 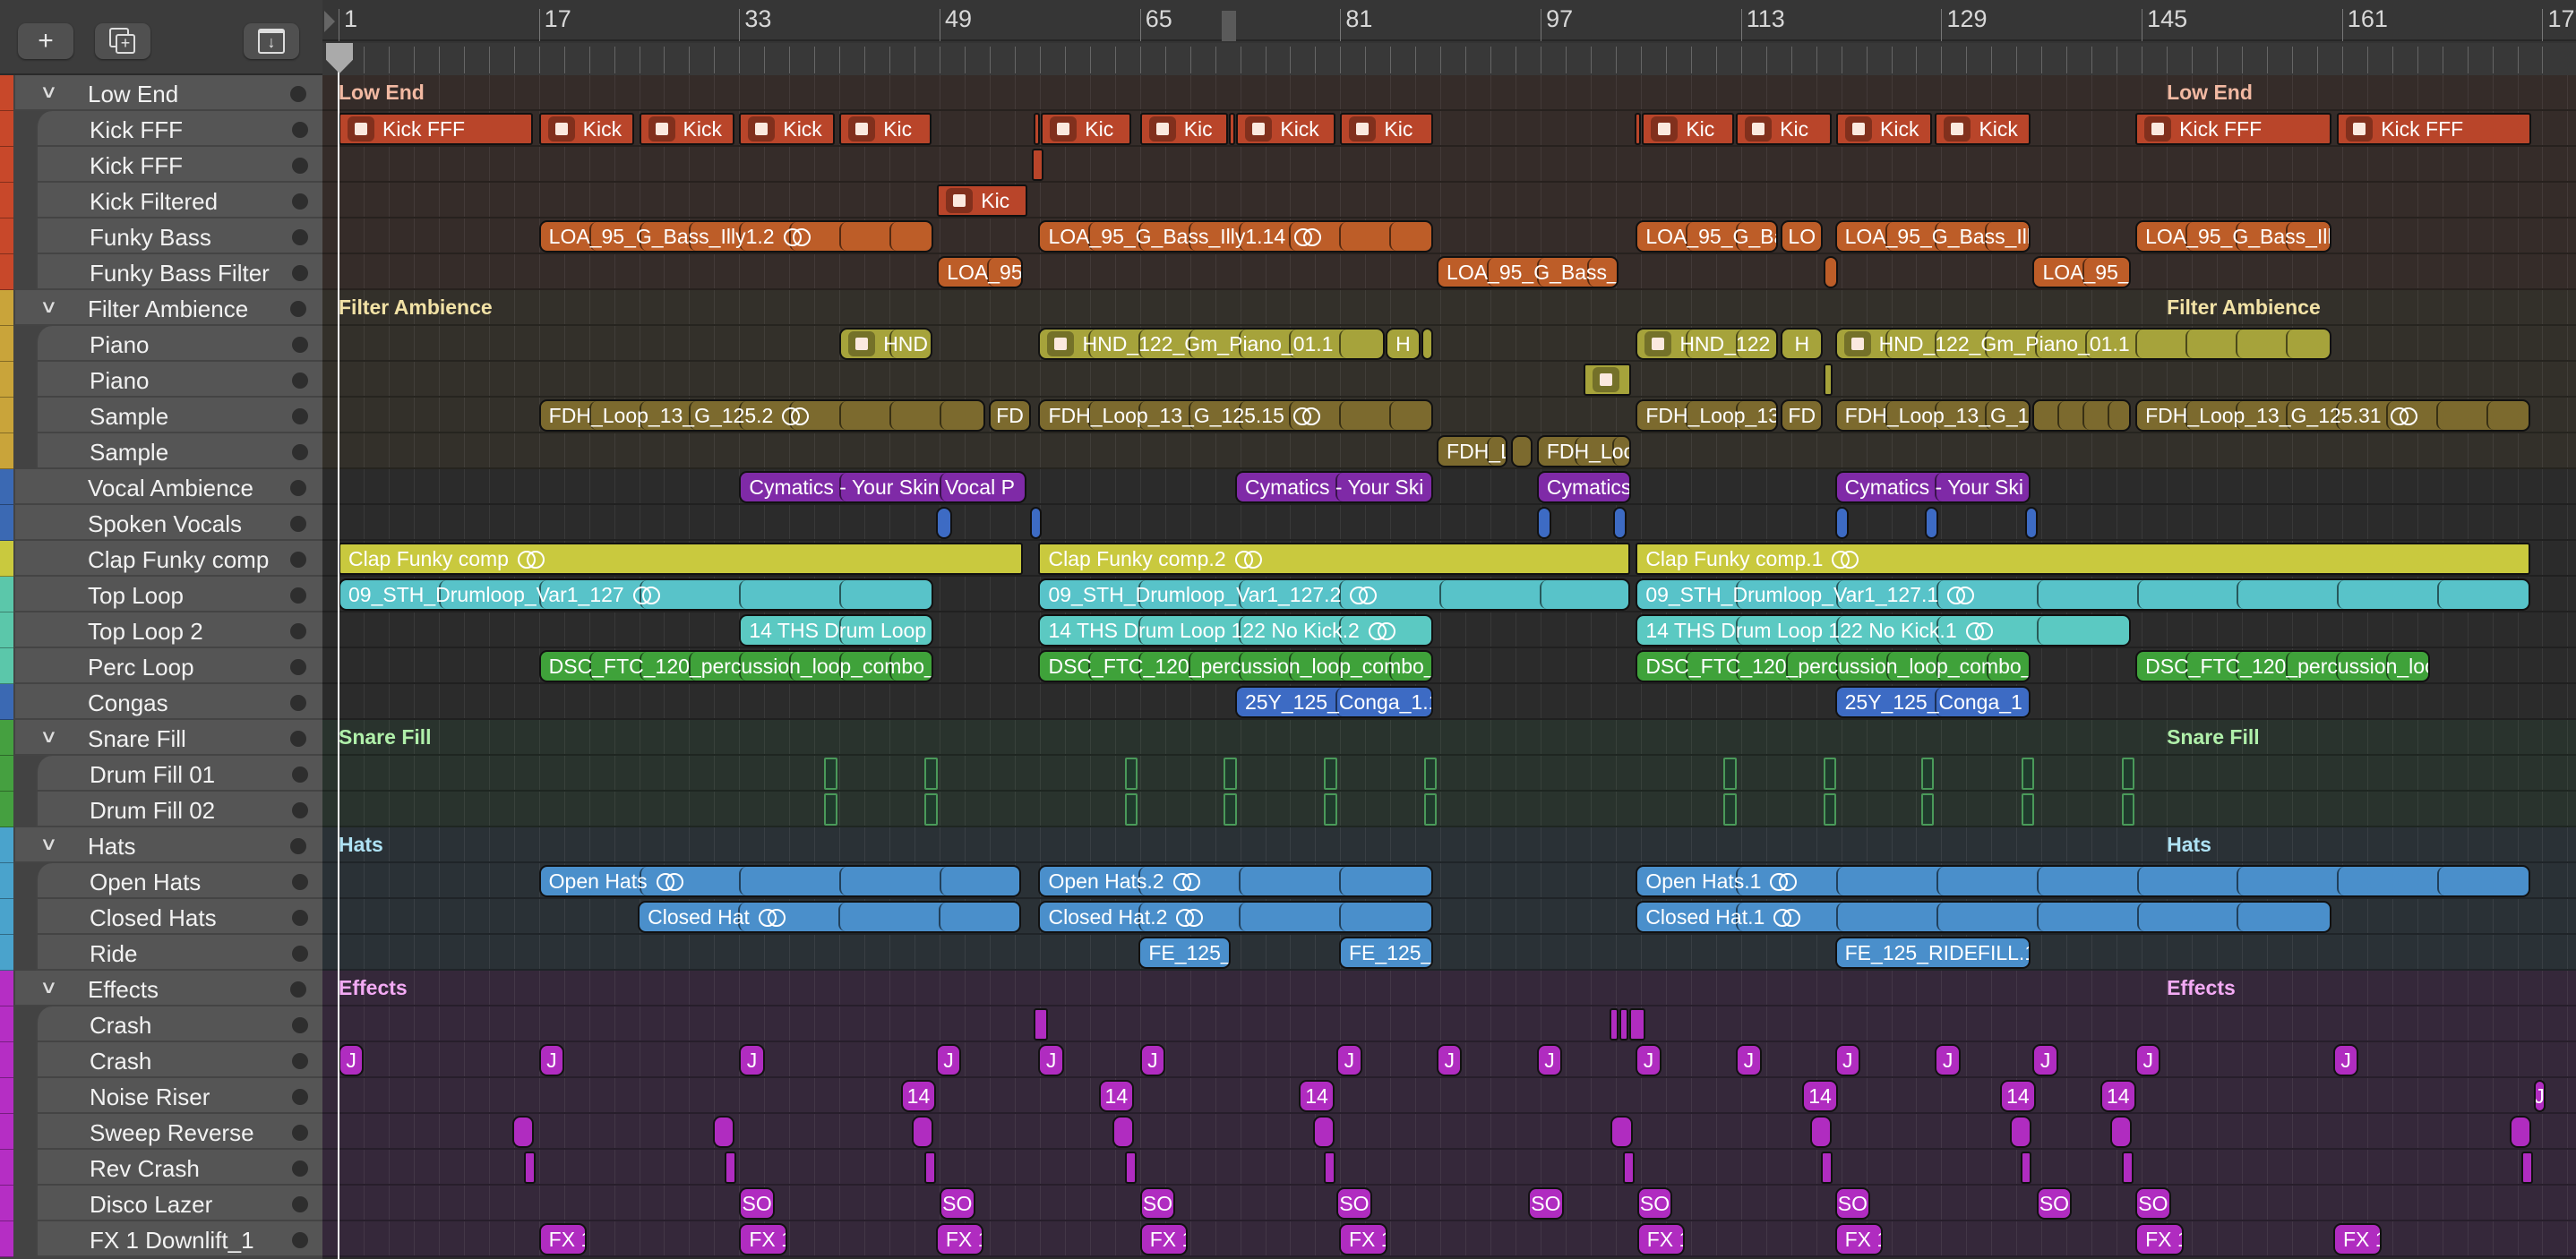 What do you see at coordinates (168, 93) in the screenshot?
I see `track-header-body: ∨ Low End` at bounding box center [168, 93].